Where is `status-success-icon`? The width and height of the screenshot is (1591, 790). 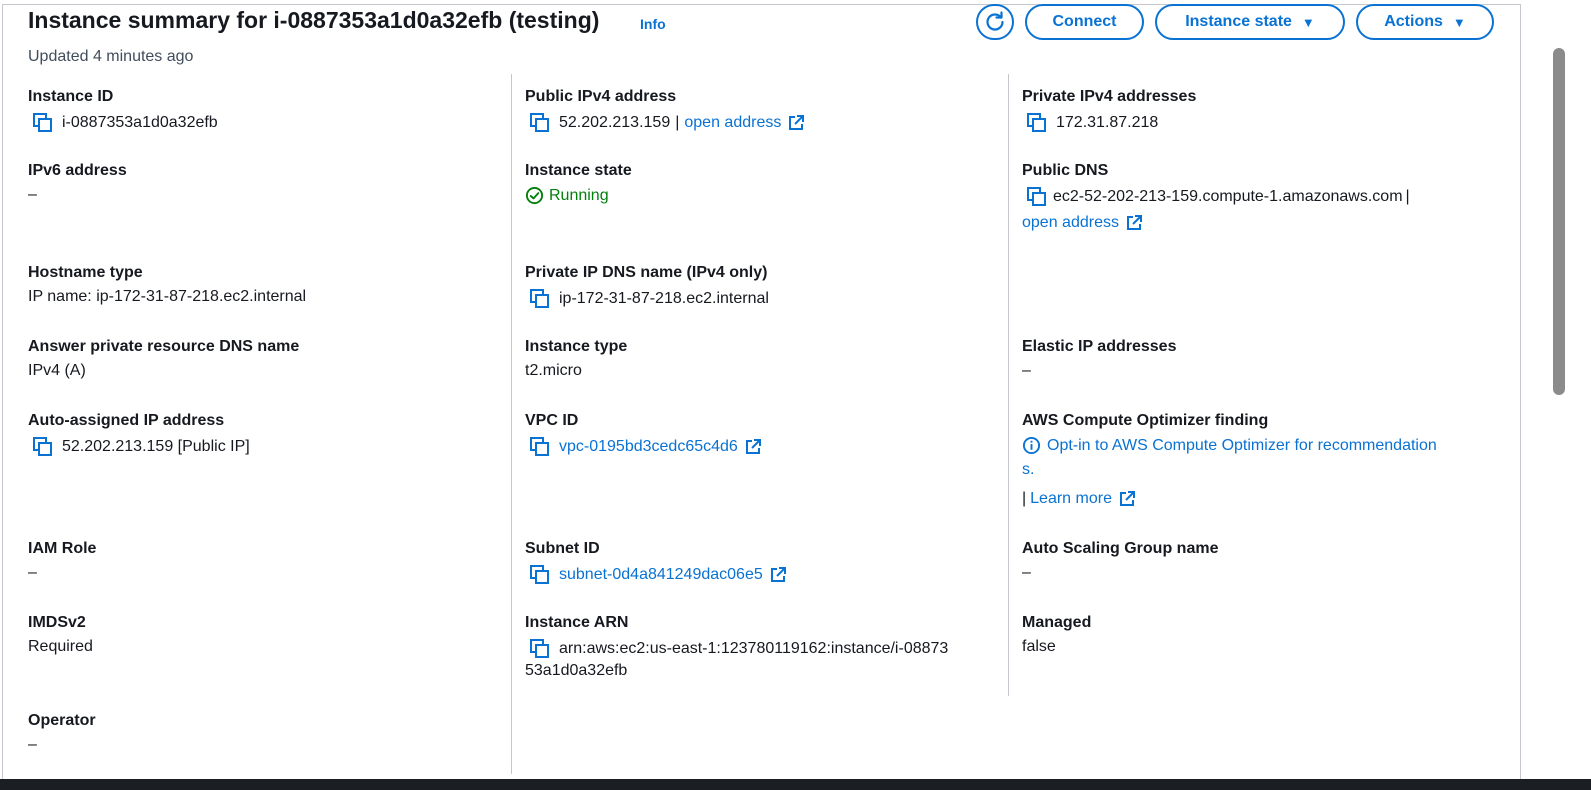
status-success-icon is located at coordinates (534, 195).